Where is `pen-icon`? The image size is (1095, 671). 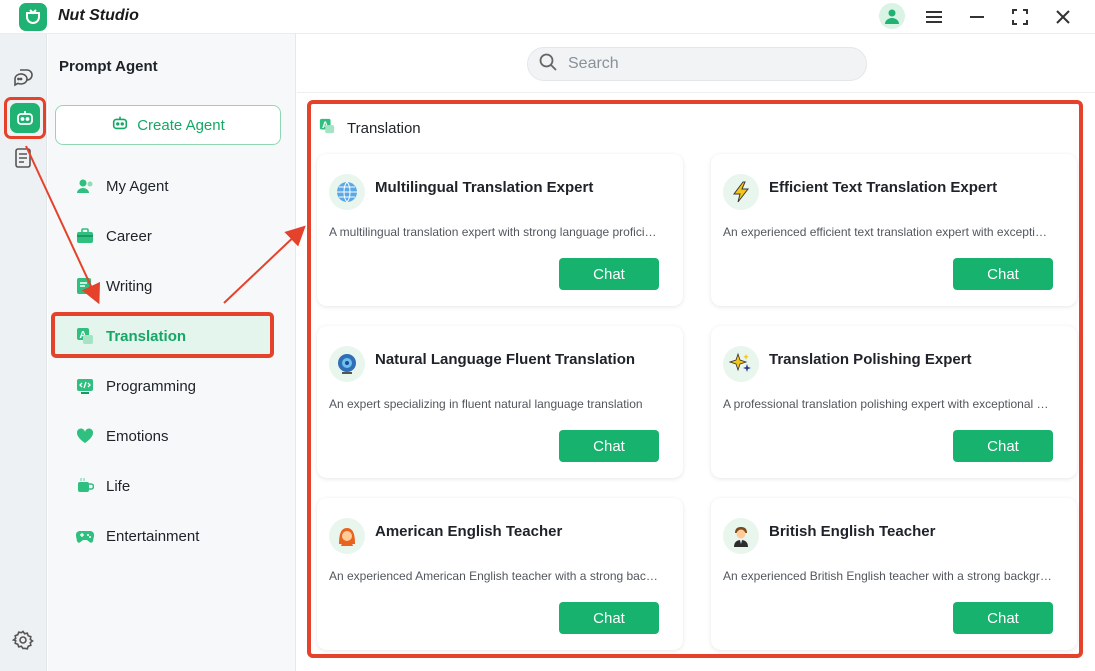 pen-icon is located at coordinates (85, 286).